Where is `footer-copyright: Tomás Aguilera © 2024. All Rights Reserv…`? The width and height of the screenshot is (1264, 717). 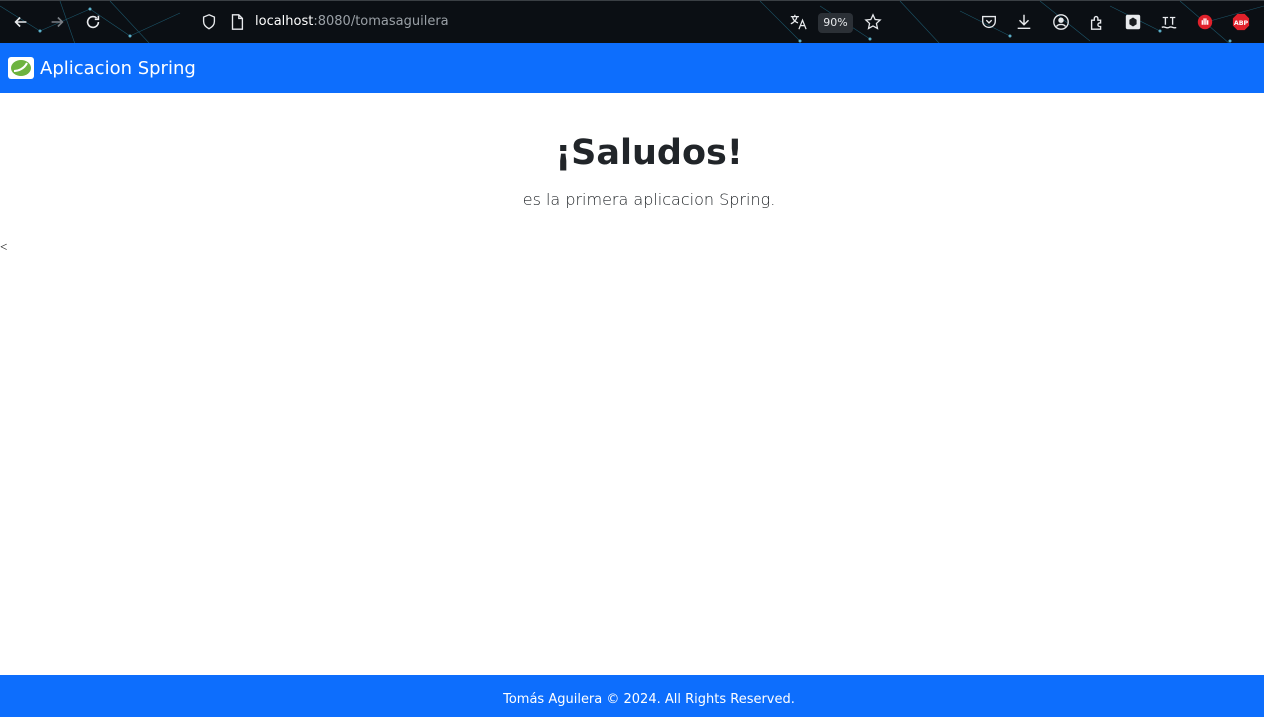
footer-copyright: Tomás Aguilera © 2024. All Rights Reserv… is located at coordinates (649, 699).